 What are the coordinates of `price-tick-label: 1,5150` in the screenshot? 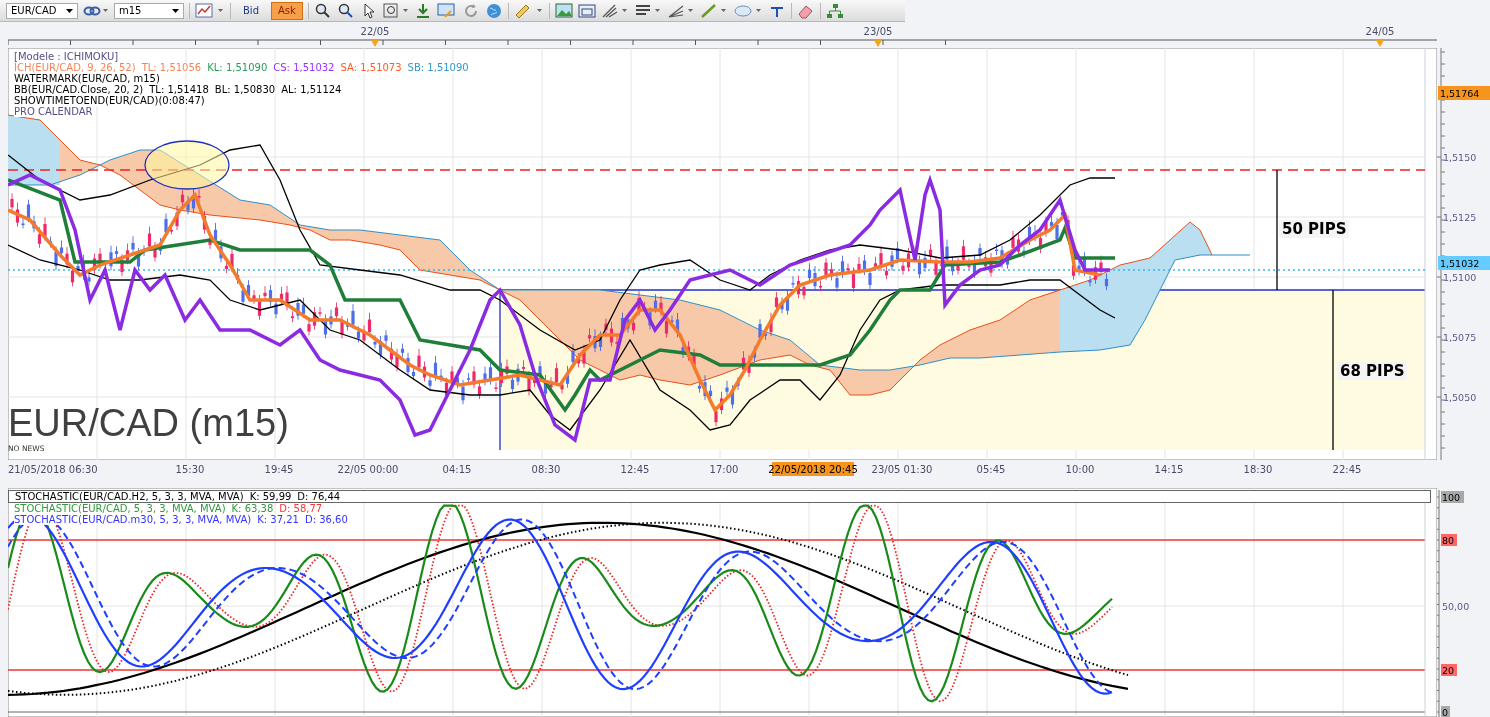 It's located at (1460, 157).